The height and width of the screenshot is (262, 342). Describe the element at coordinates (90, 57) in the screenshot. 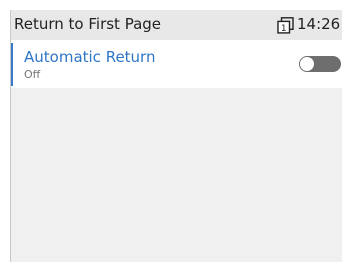

I see `setting-title: Automatic Return` at that location.